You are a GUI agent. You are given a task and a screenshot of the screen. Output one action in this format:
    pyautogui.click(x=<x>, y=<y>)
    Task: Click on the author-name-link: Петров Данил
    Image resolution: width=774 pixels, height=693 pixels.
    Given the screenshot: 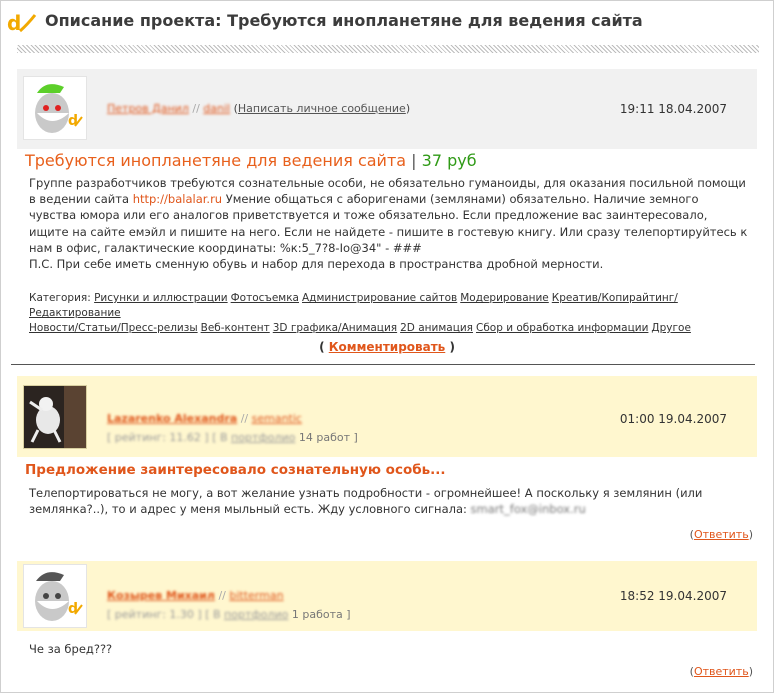 What is the action you would take?
    pyautogui.click(x=148, y=108)
    